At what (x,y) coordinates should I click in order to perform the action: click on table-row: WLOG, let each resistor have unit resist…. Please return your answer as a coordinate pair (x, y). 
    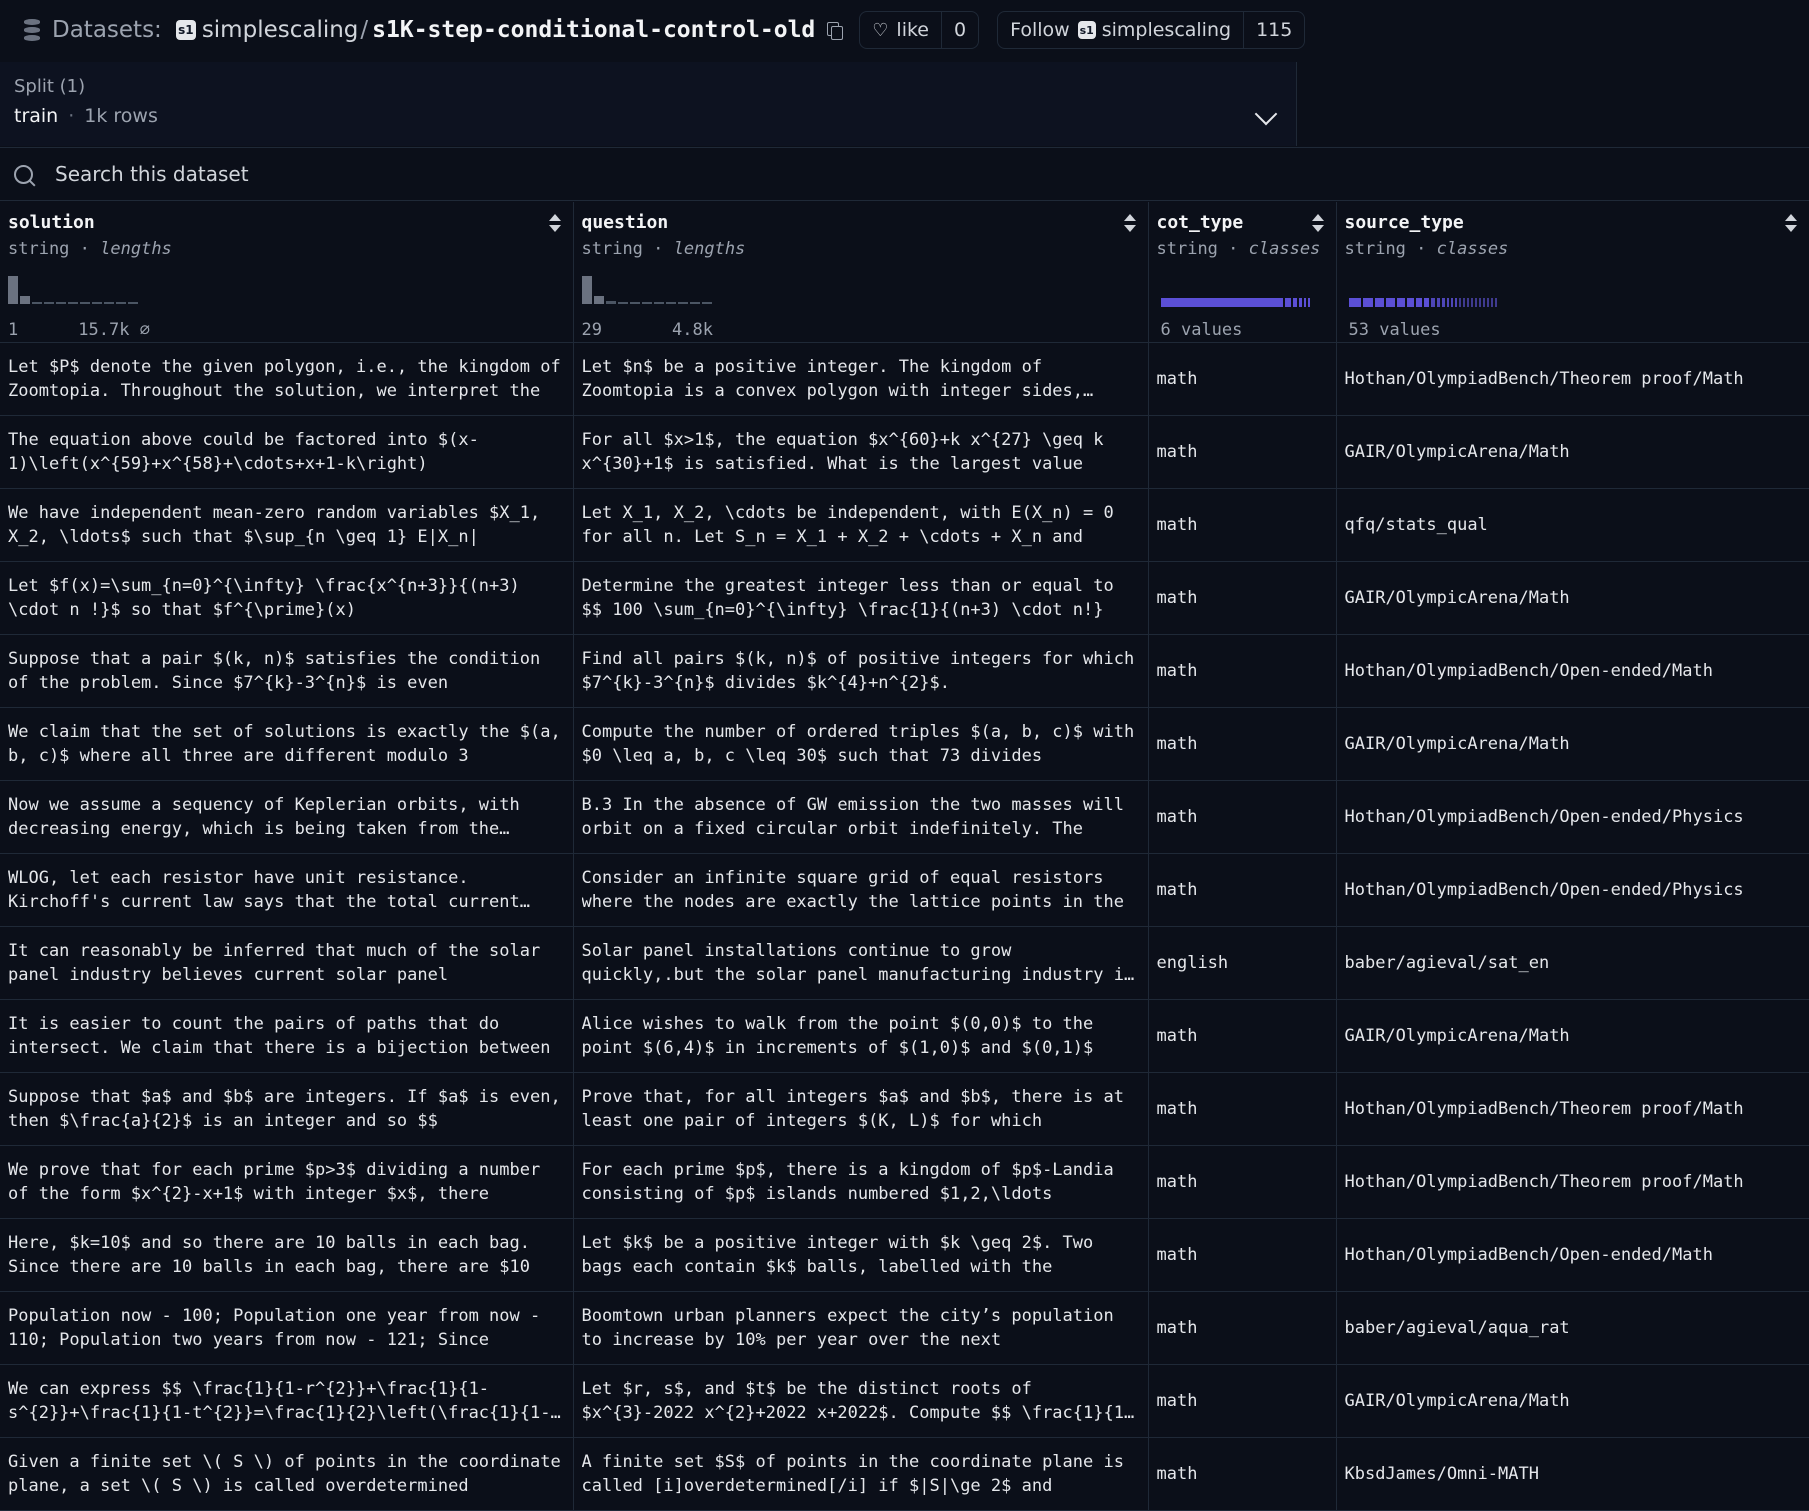
    Looking at the image, I should click on (904, 890).